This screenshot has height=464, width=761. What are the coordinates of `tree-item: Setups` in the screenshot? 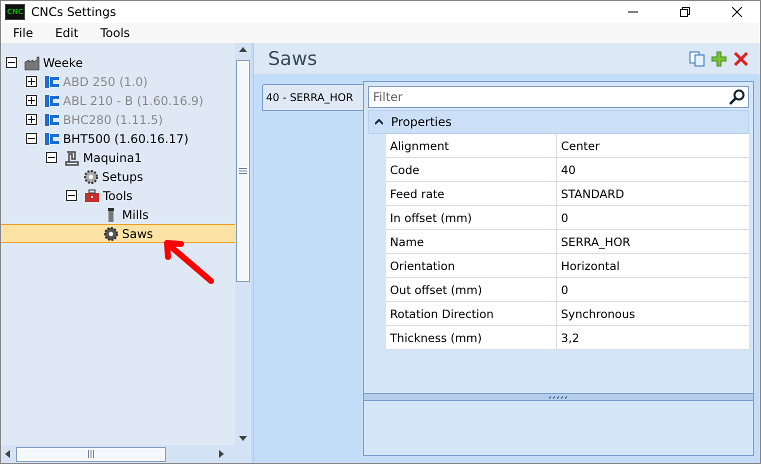 It's located at (118, 176).